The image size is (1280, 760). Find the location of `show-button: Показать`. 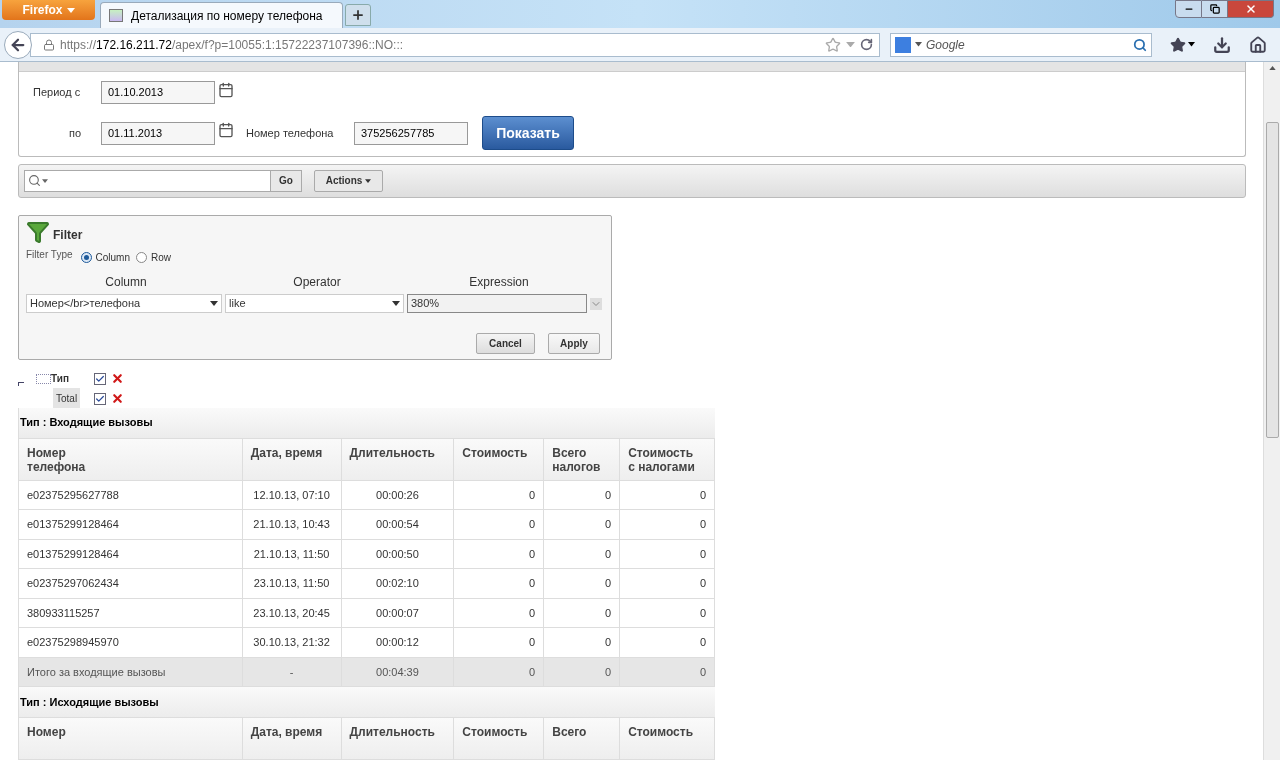

show-button: Показать is located at coordinates (528, 133).